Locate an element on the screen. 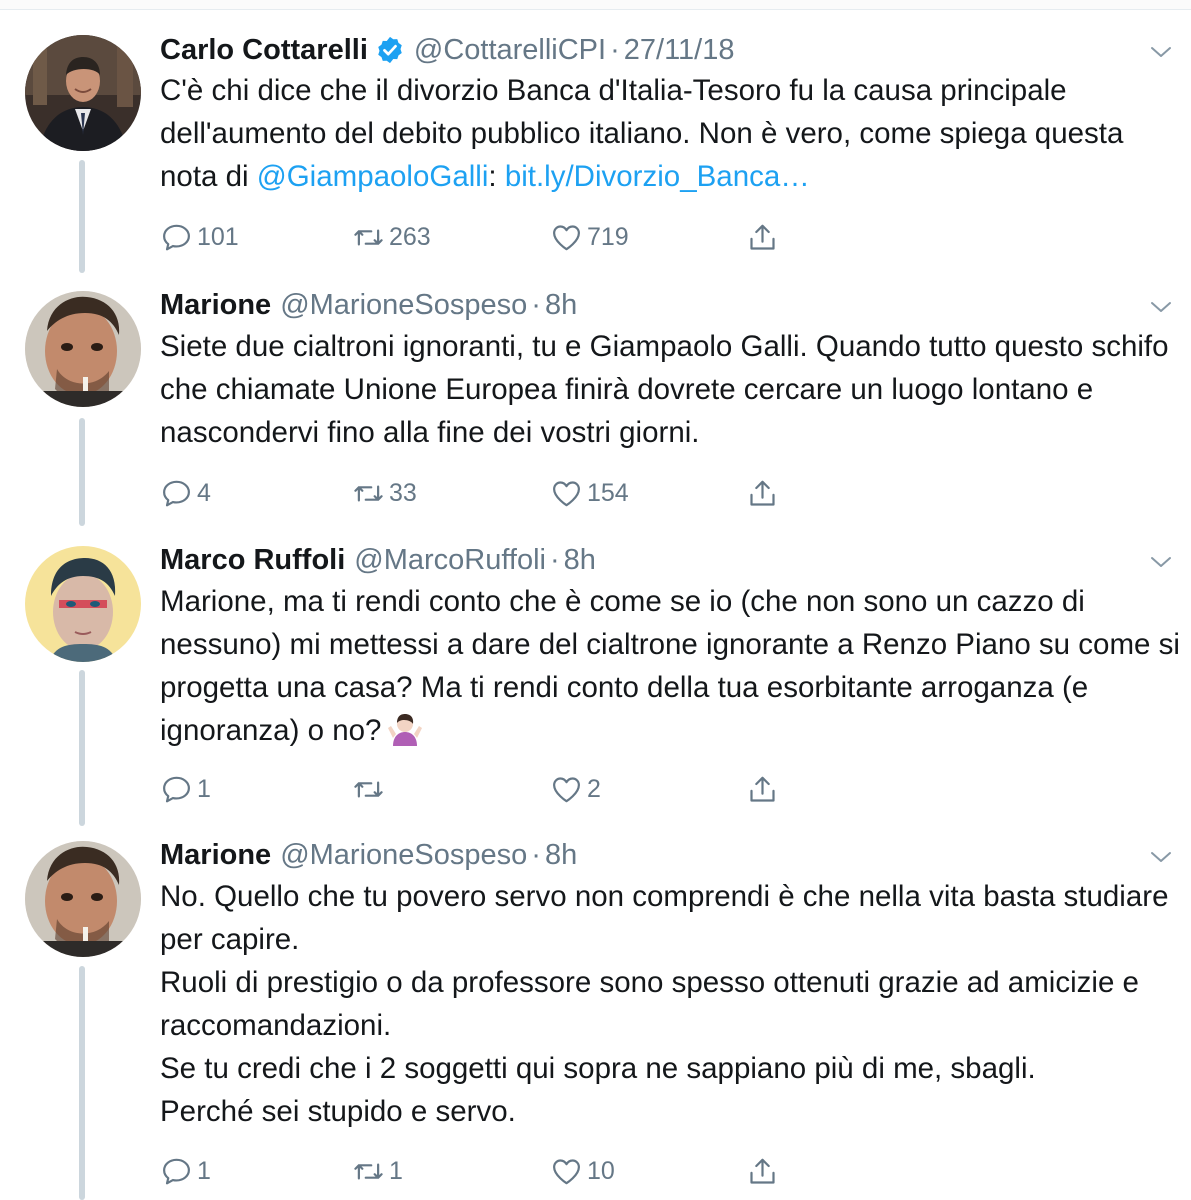 The width and height of the screenshot is (1191, 1200). tweet-header: Marco Ruffoli @MarcoRuffoli · 8h is located at coordinates (378, 560).